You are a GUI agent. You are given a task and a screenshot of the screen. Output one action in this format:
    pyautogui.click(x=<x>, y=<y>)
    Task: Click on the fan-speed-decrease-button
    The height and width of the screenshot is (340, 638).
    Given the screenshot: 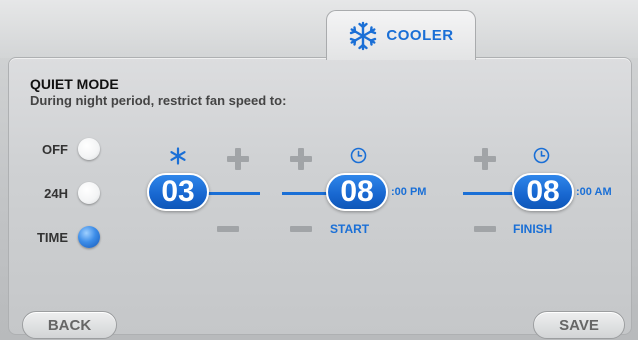 What is the action you would take?
    pyautogui.click(x=228, y=229)
    